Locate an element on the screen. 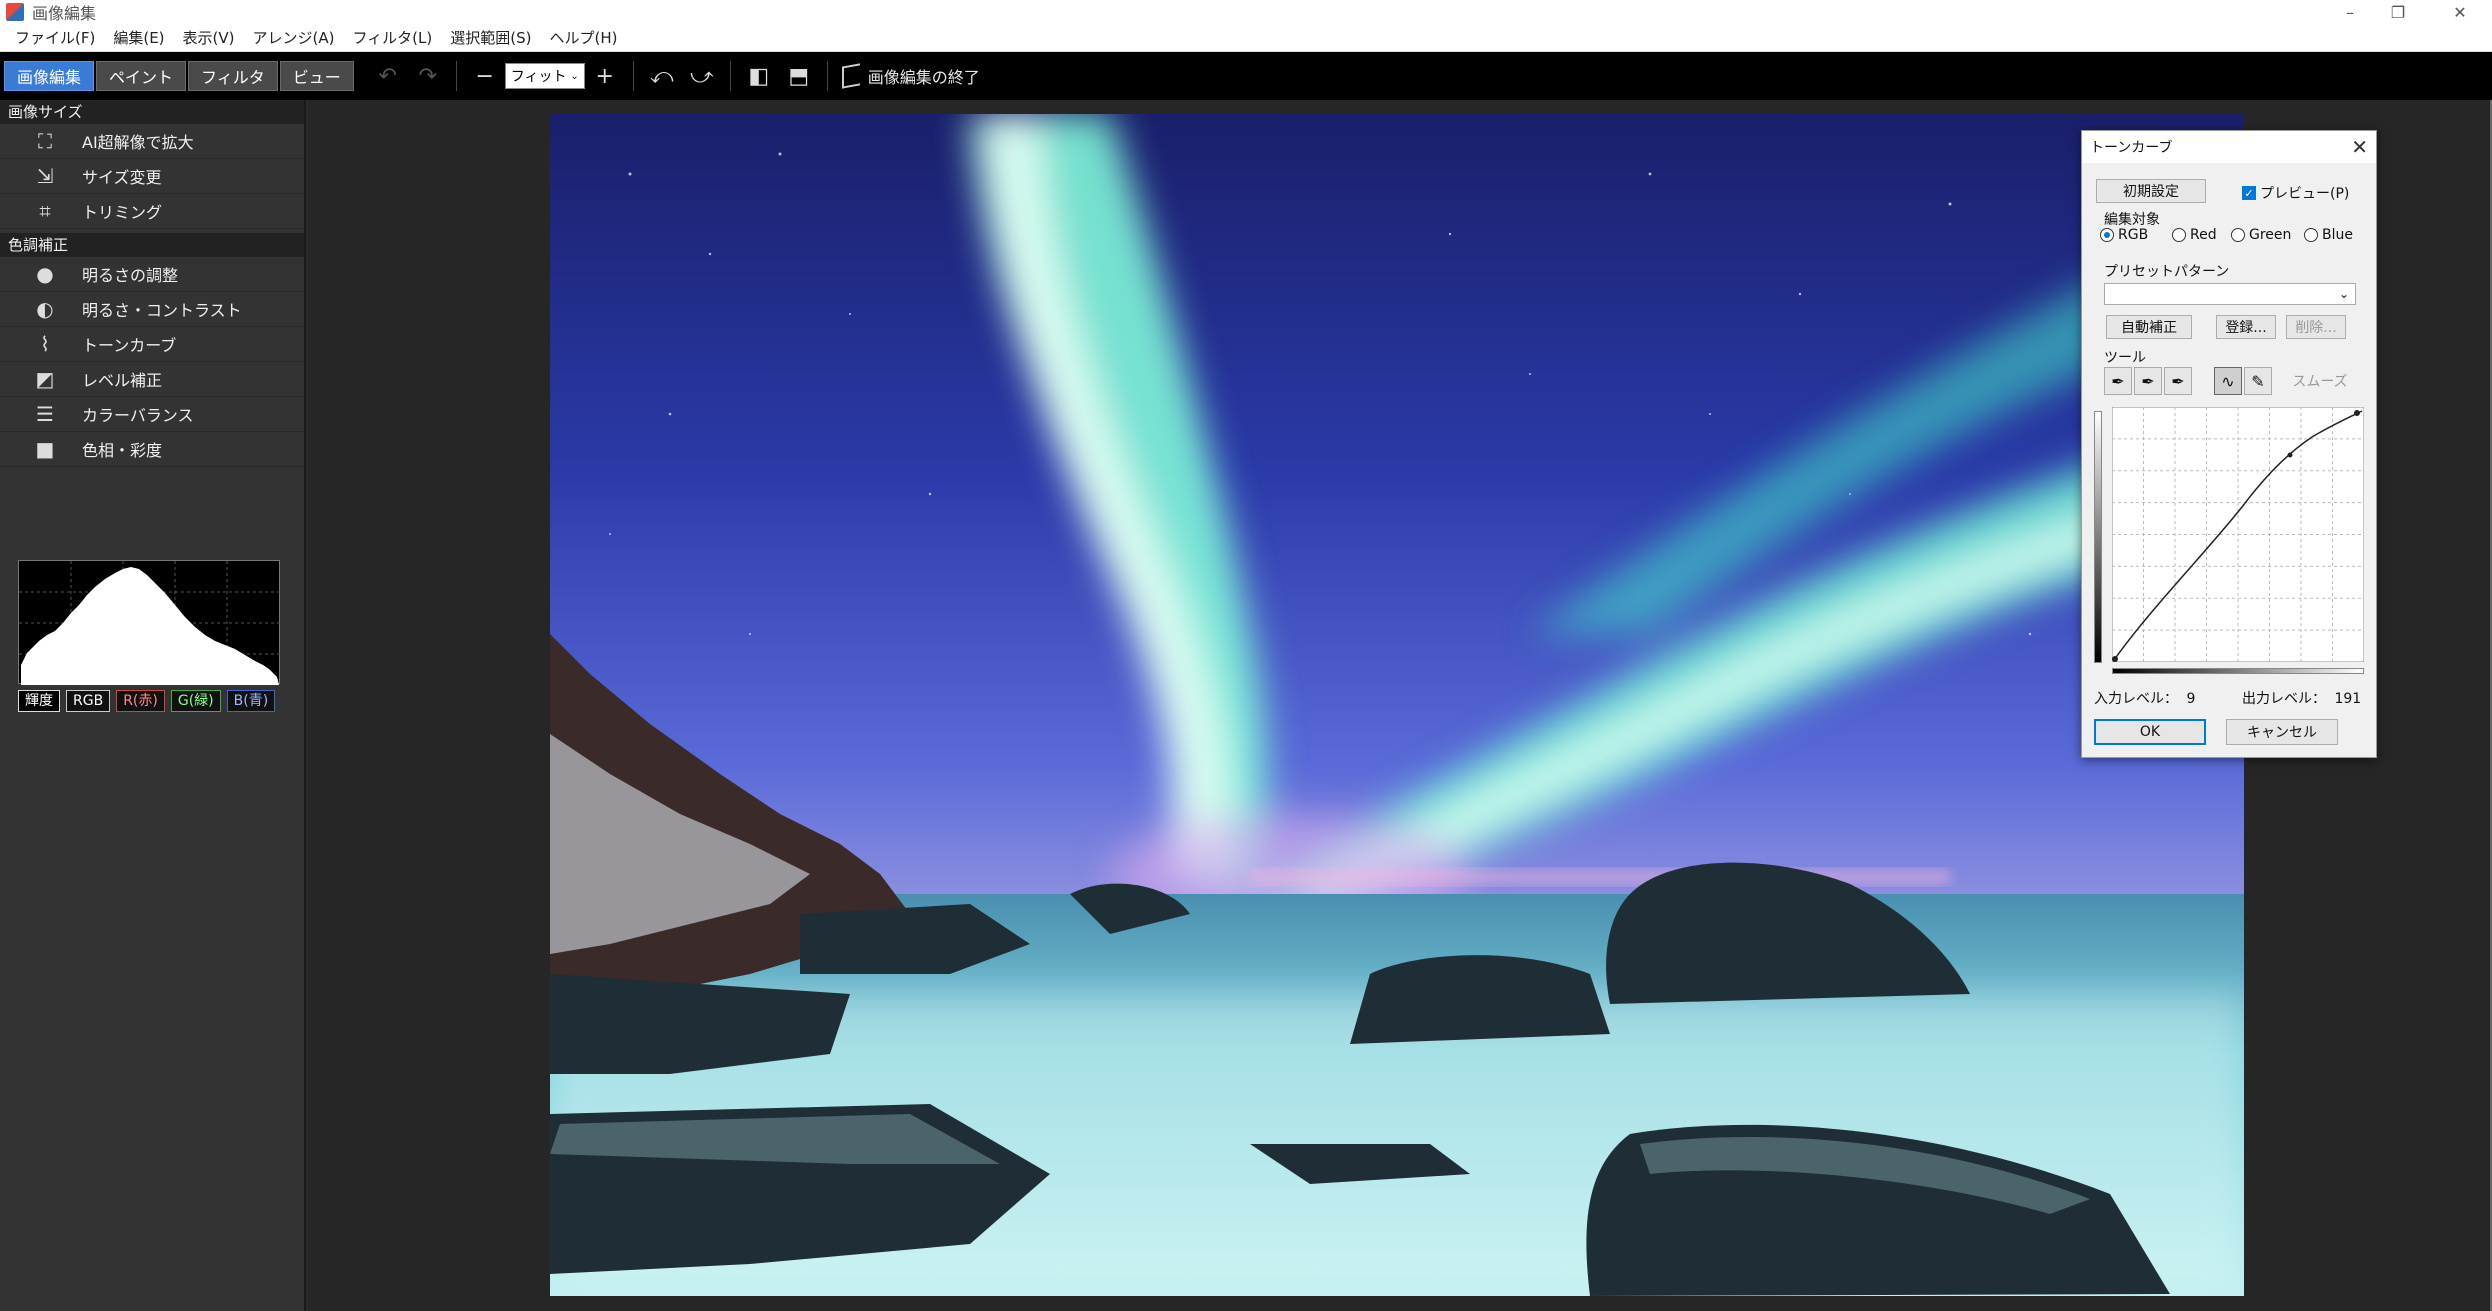 The width and height of the screenshot is (2492, 1311). title-bar: 画像編集 – ❐ ✕ is located at coordinates (1246, 12).